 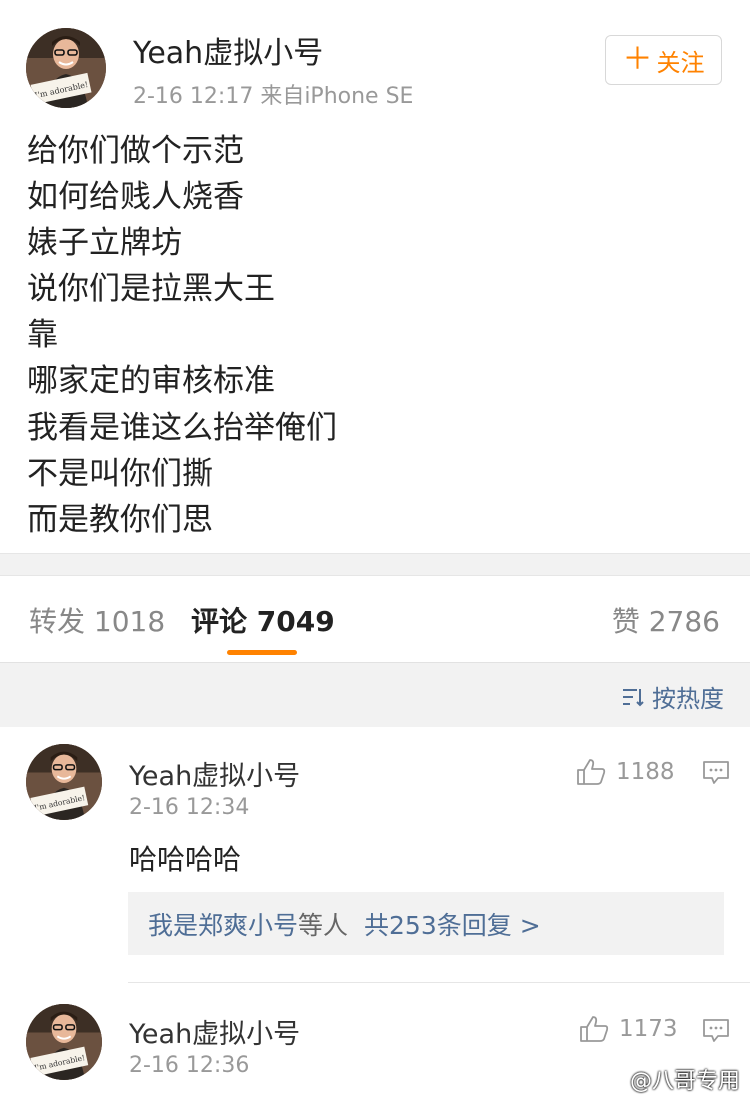 What do you see at coordinates (645, 772) in the screenshot?
I see `comment-like-count: 1188` at bounding box center [645, 772].